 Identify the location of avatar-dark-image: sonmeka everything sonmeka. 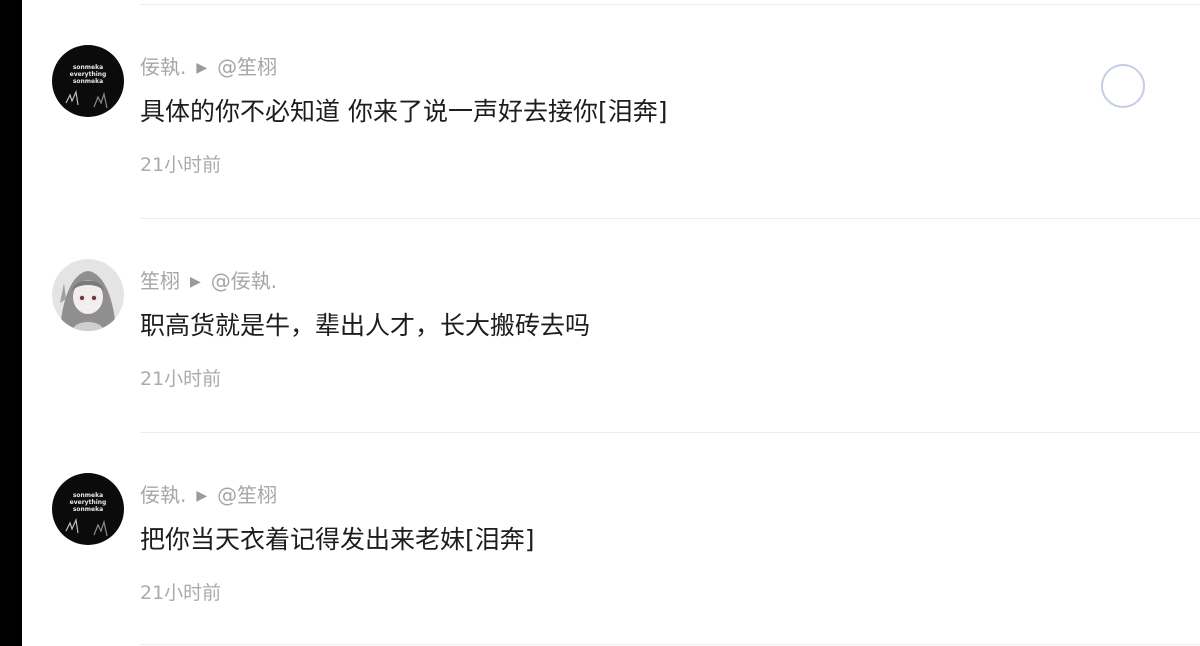
(88, 509).